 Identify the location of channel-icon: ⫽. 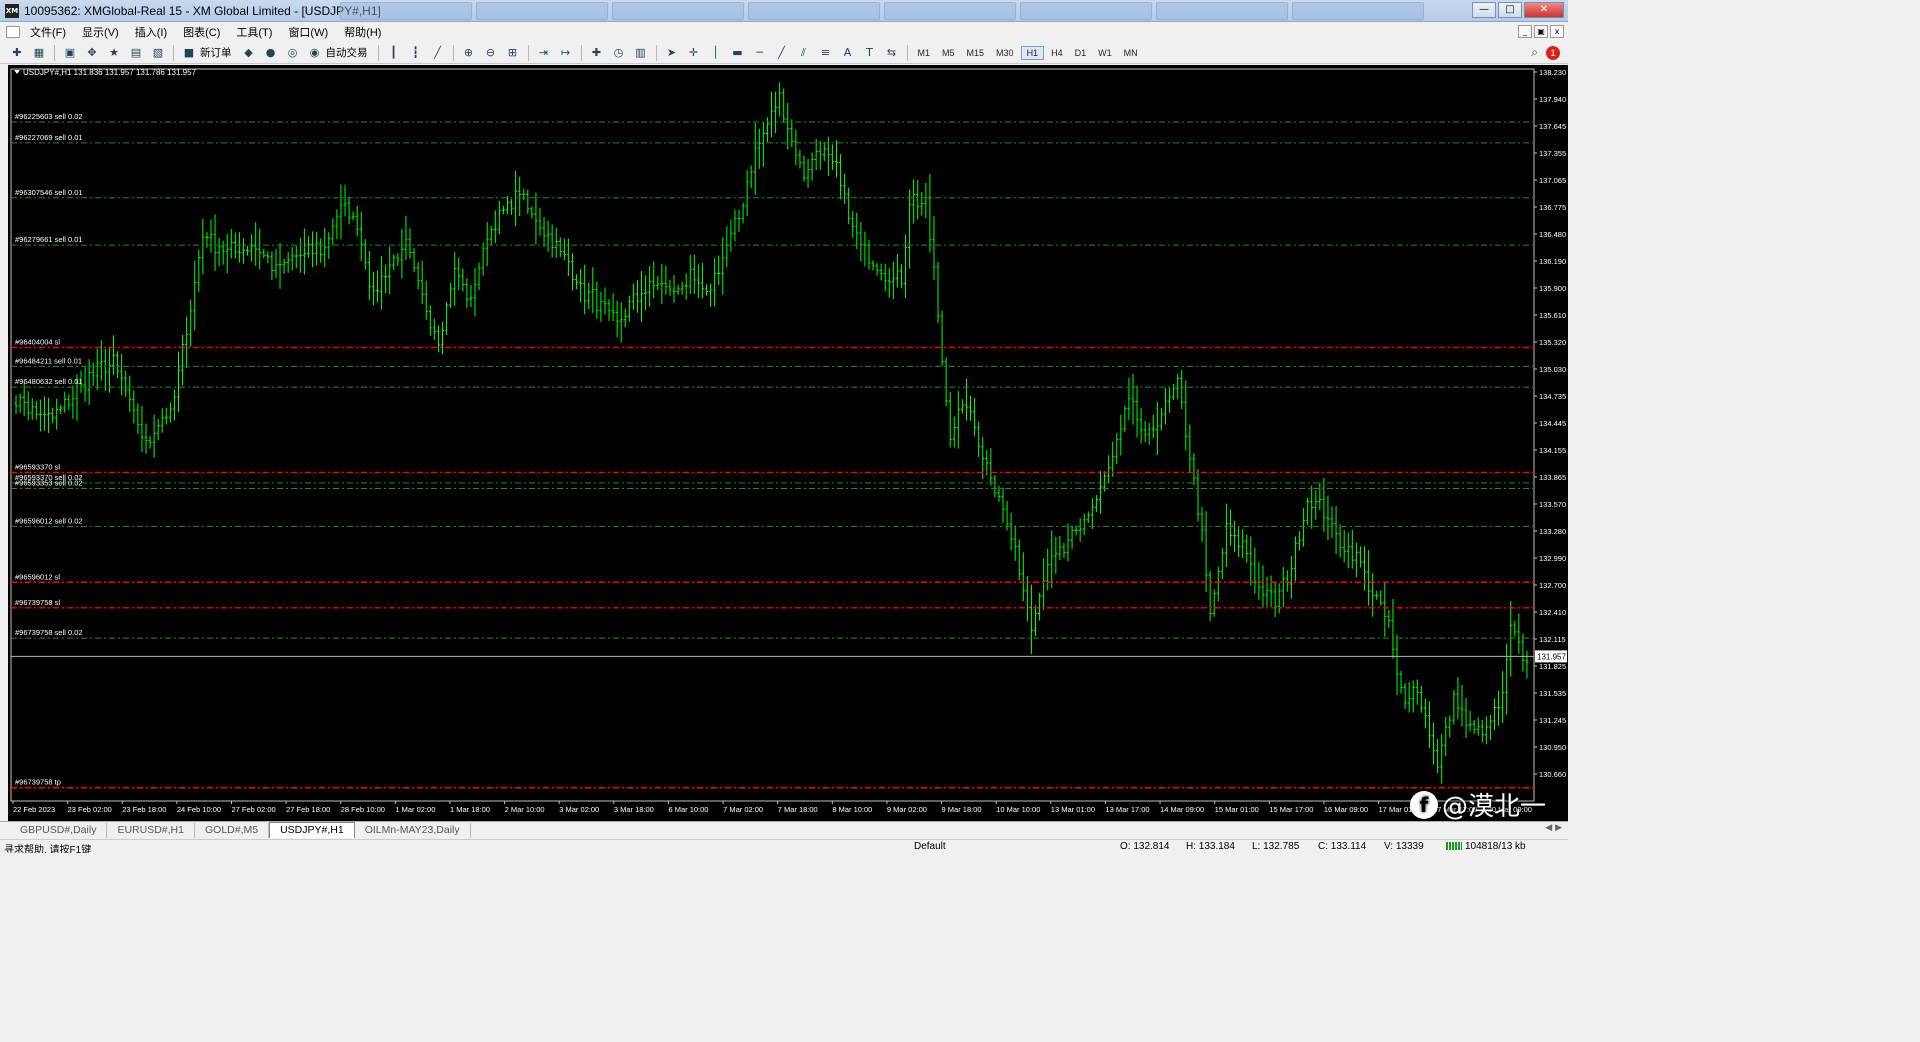
(804, 53).